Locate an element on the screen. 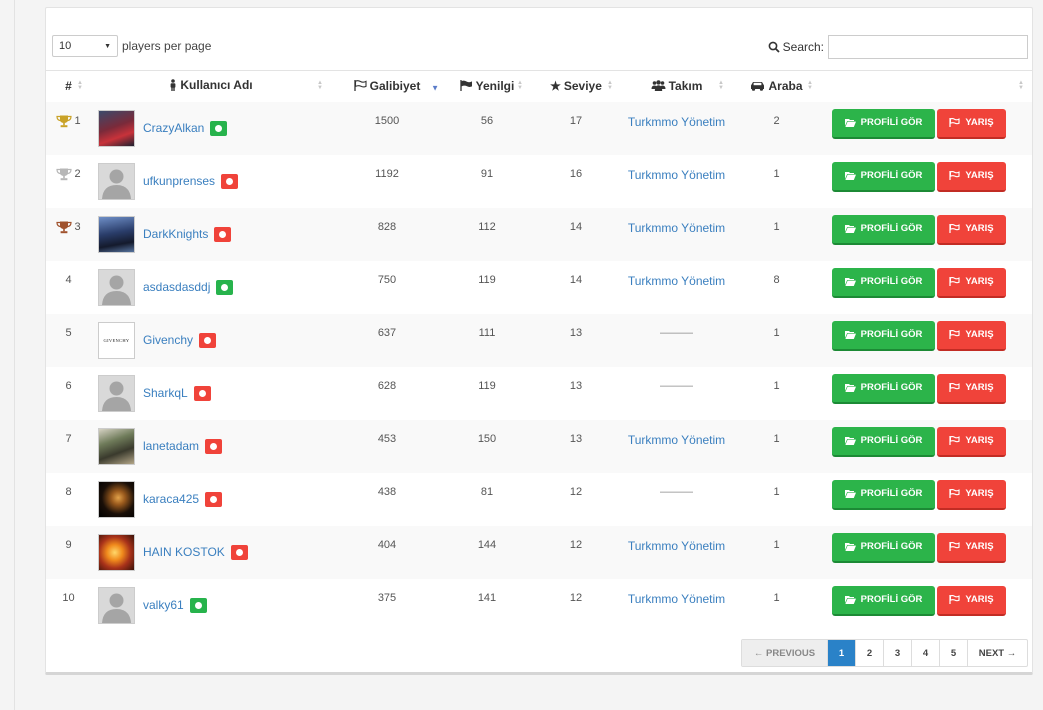 This screenshot has height=710, width=1043. search-input is located at coordinates (928, 47).